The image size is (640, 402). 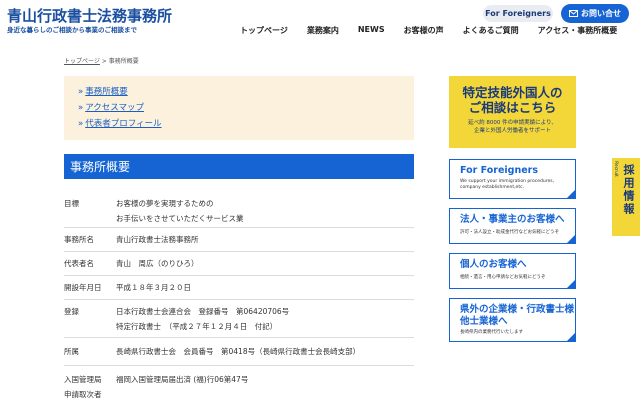 I want to click on info-row-immigration: 入国管理局 申請取次者 福岡入国管理局届出済 (福)行06第47号, so click(x=239, y=383).